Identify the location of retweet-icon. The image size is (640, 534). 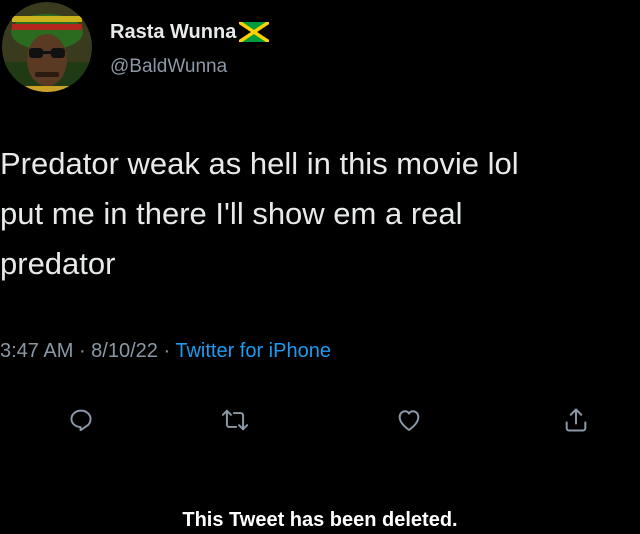
(235, 420).